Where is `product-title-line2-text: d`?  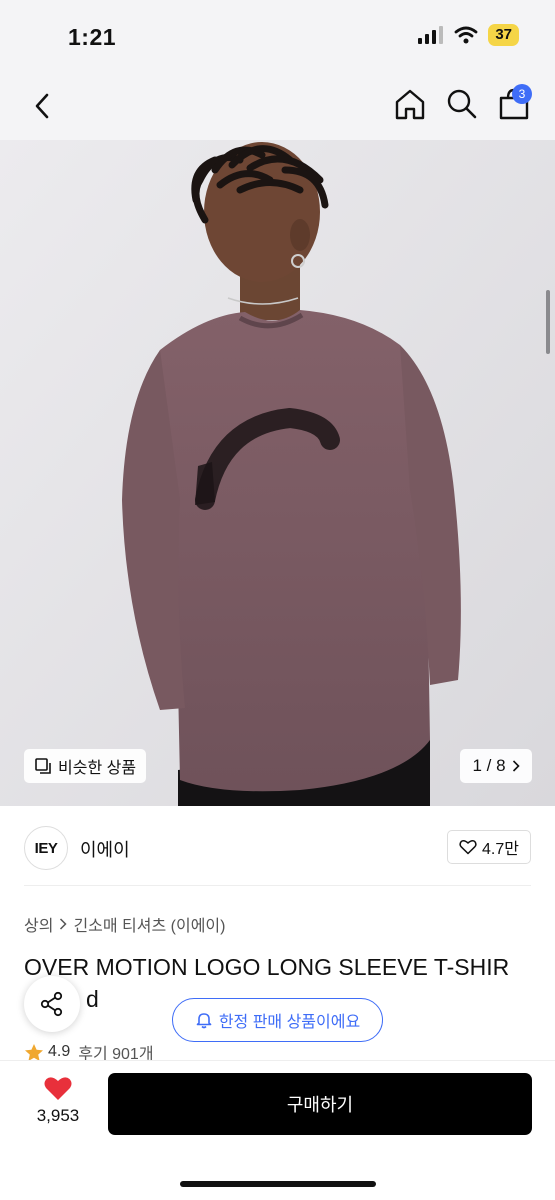
product-title-line2-text: d is located at coordinates (92, 999).